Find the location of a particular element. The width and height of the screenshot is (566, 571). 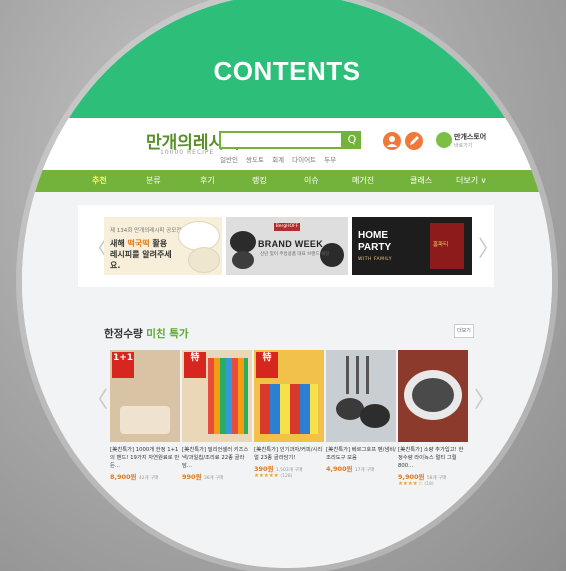

product-card: [美친특가] 베르그호프 펜/냄비/조리도구 모음 4,900원 17개 구매 is located at coordinates (361, 411).